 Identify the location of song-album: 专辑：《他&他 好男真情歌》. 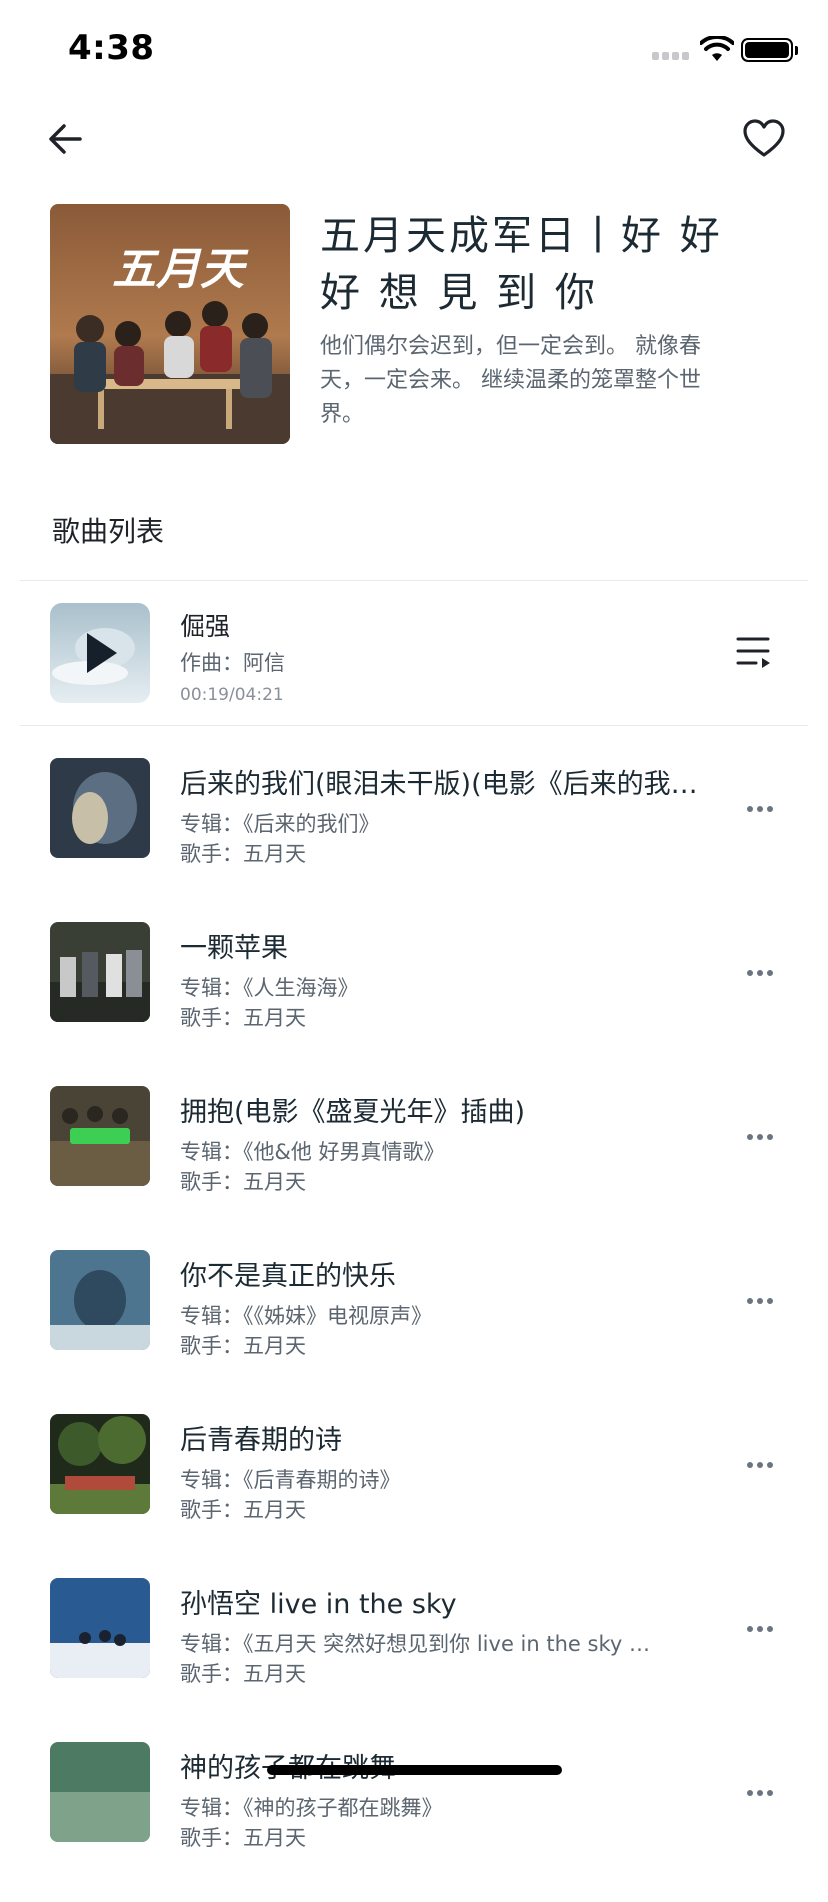
(312, 1152).